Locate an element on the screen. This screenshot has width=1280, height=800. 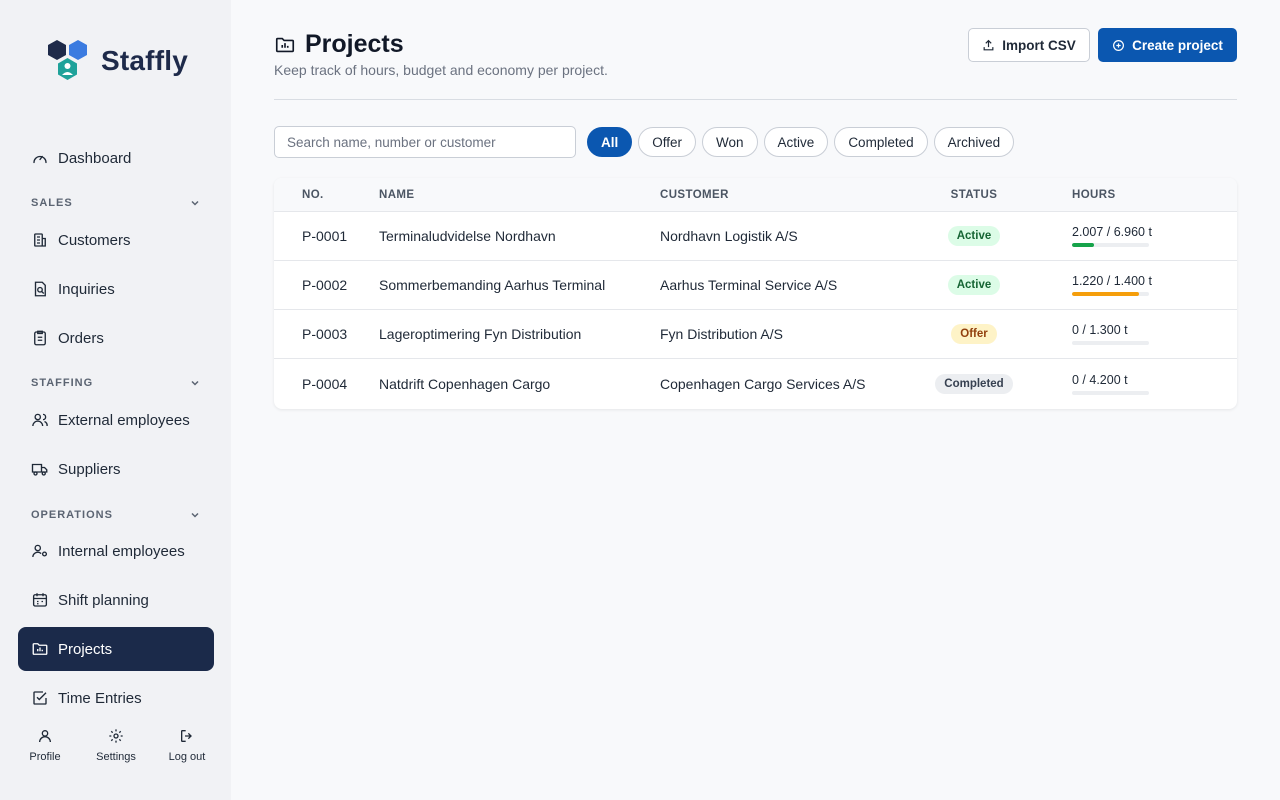
table-header: NO. NAME CUSTOMER STATUS HOURS is located at coordinates (755, 195).